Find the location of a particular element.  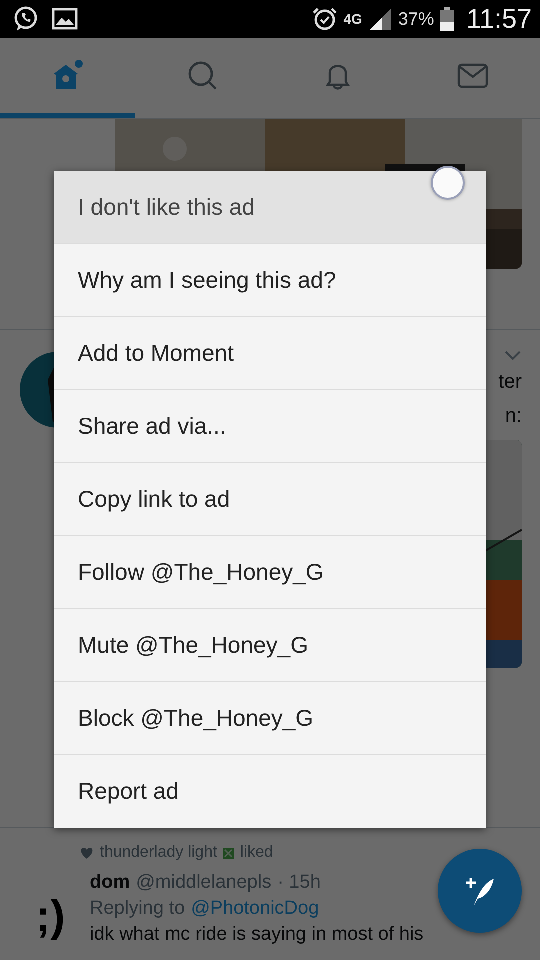

menu-item: Why am I seeing this ad? is located at coordinates (270, 280).